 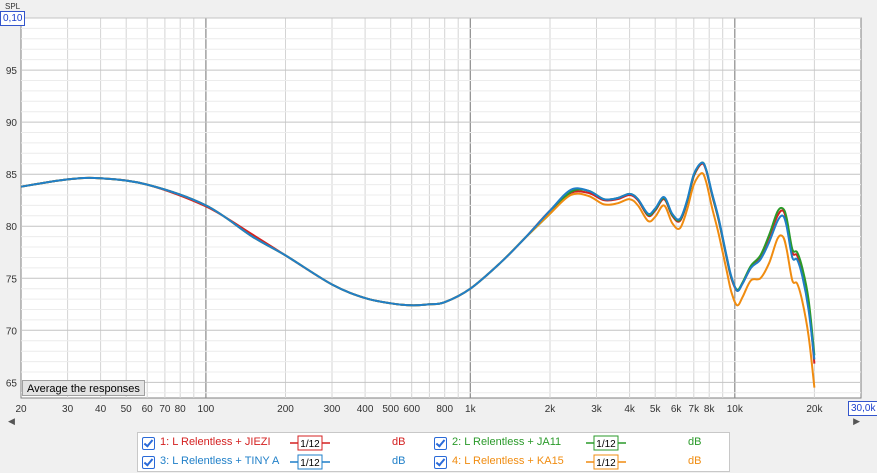 I want to click on y-tick-label: 85, so click(x=12, y=175).